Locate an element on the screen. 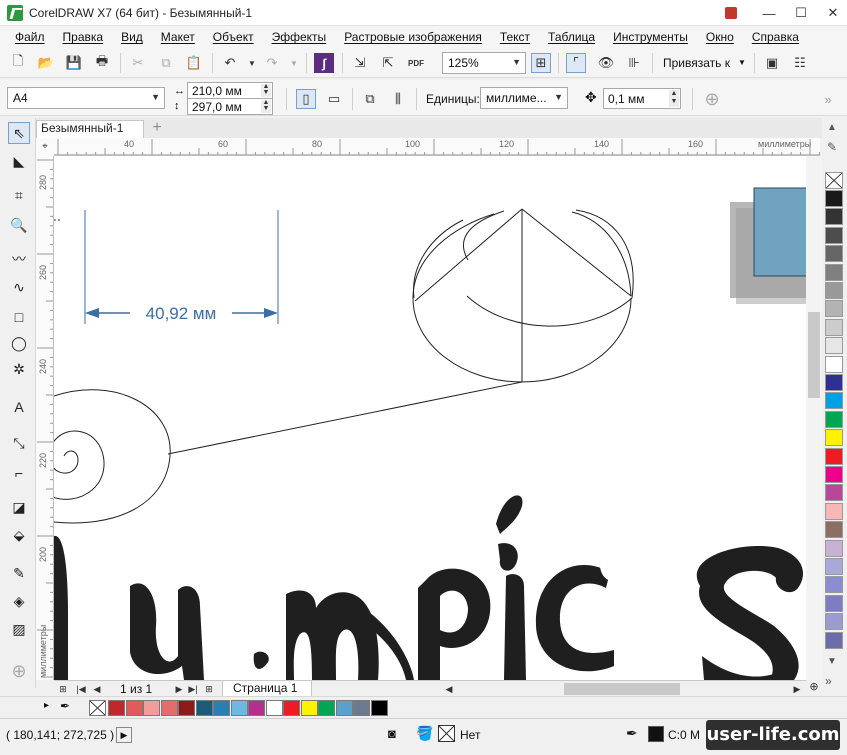 The image size is (847, 755). menu-help: Справка is located at coordinates (775, 37).